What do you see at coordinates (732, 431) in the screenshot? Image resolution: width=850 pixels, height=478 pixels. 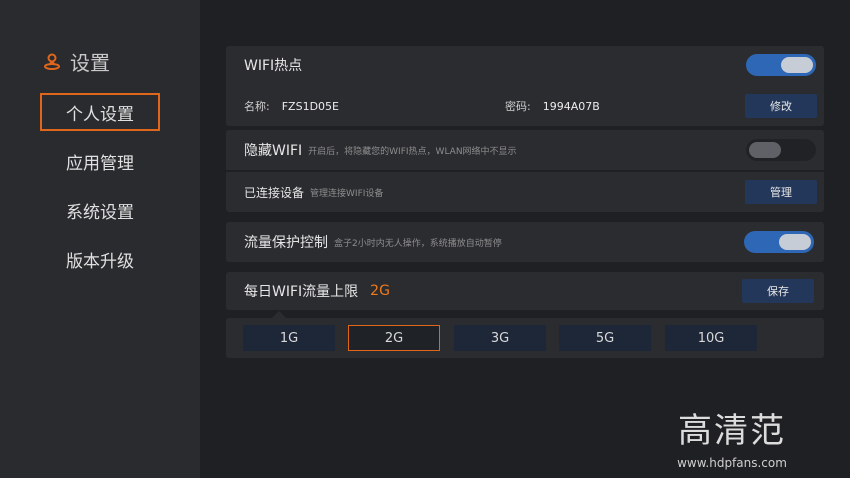 I see `watermark-logo: 高清范` at bounding box center [732, 431].